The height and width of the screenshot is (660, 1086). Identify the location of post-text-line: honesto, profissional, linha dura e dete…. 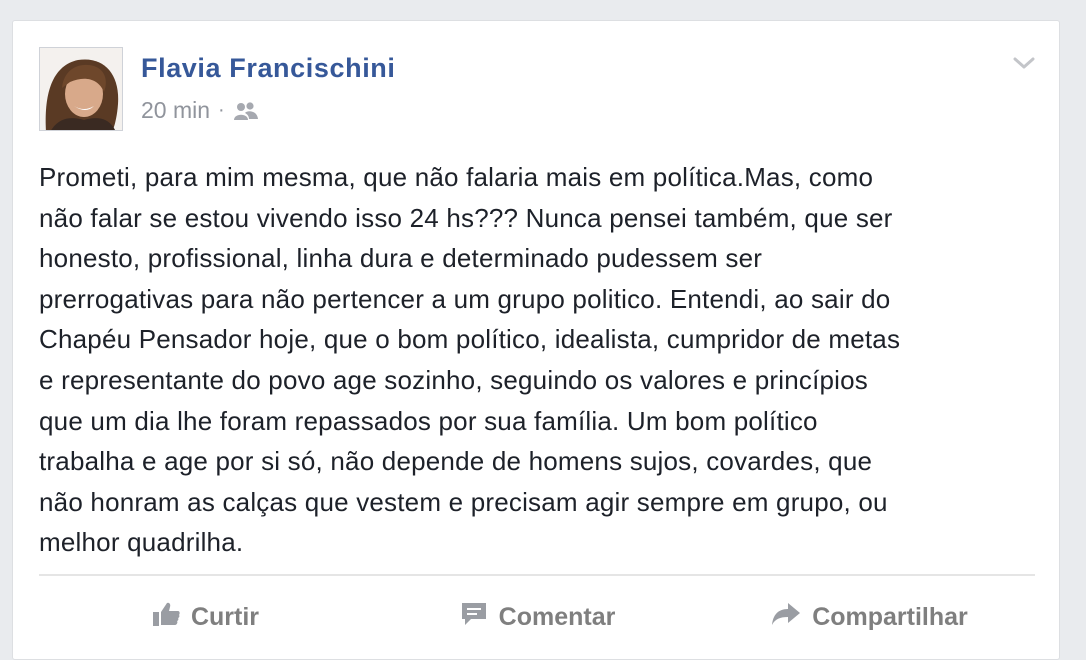
(401, 258).